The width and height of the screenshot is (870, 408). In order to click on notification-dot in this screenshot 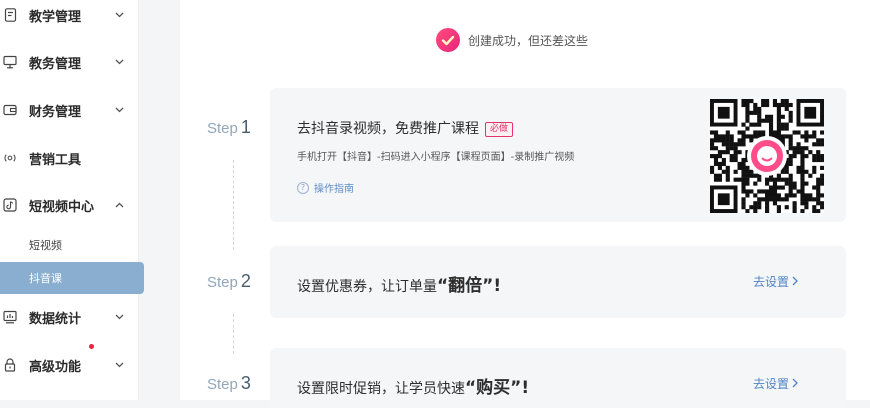, I will do `click(91, 346)`.